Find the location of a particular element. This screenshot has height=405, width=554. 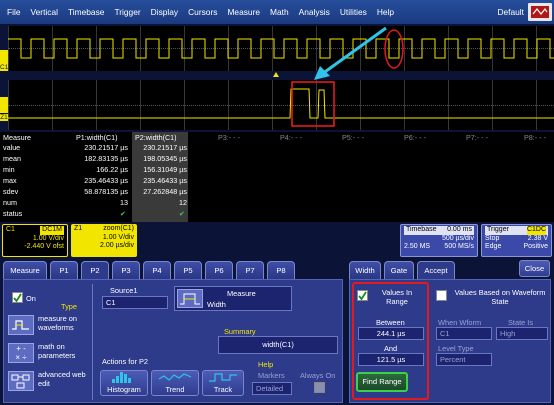

always-on-checkbox is located at coordinates (319, 387).